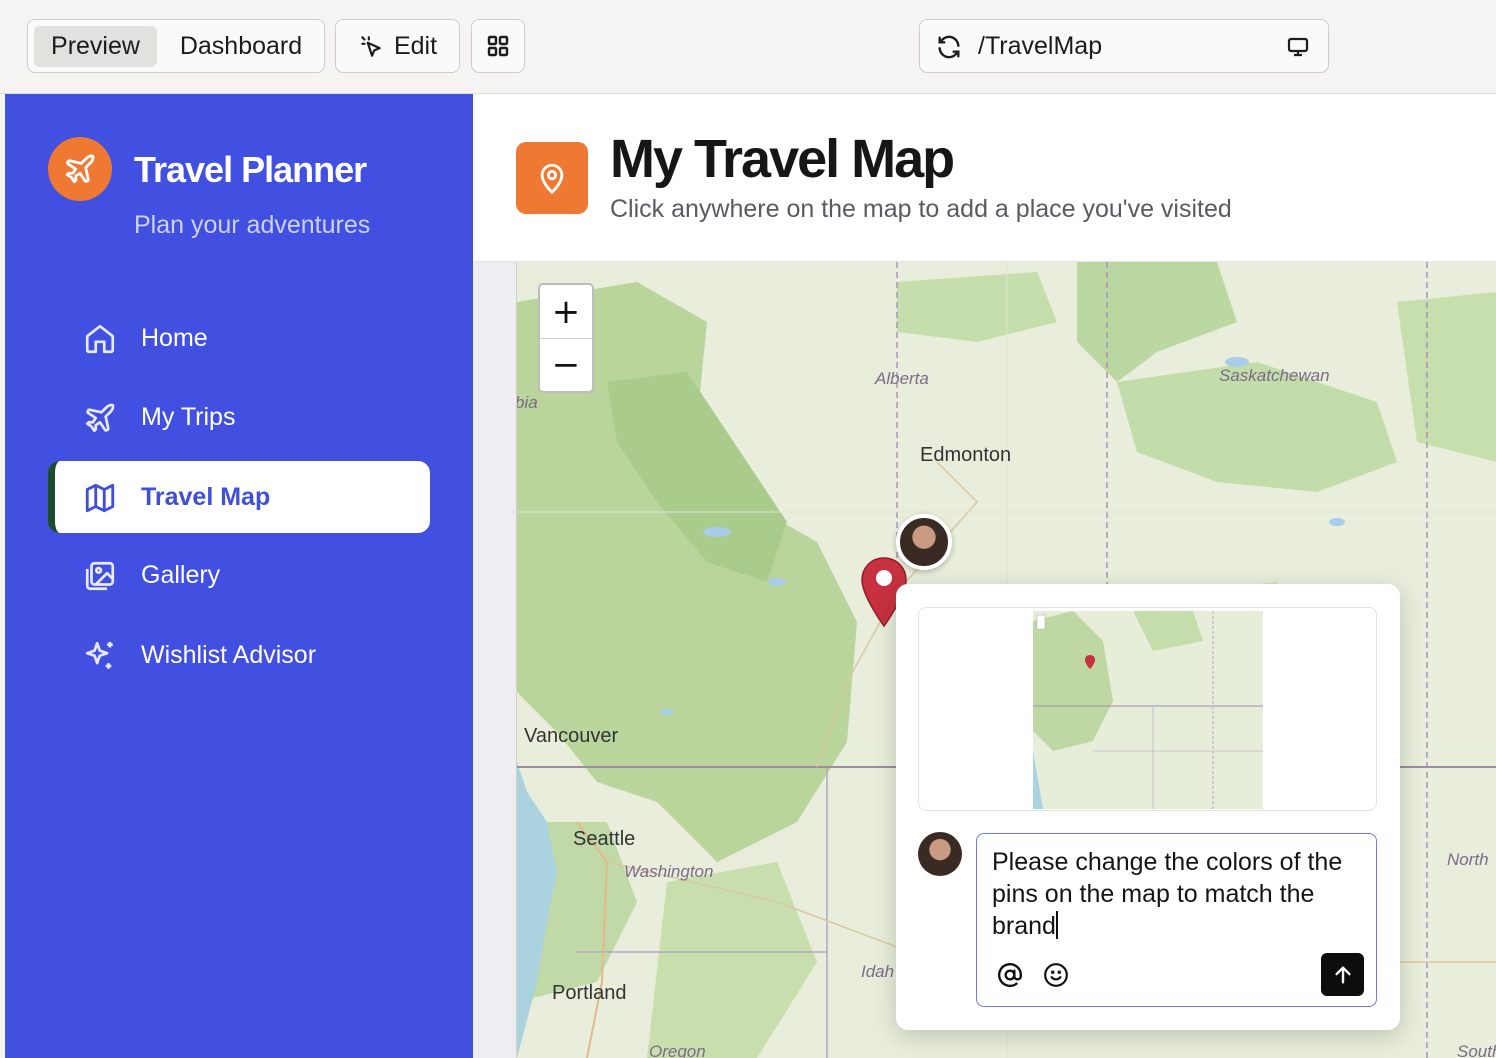 The width and height of the screenshot is (1496, 1058). Describe the element at coordinates (571, 736) in the screenshot. I see `map-label: Vancouver` at that location.